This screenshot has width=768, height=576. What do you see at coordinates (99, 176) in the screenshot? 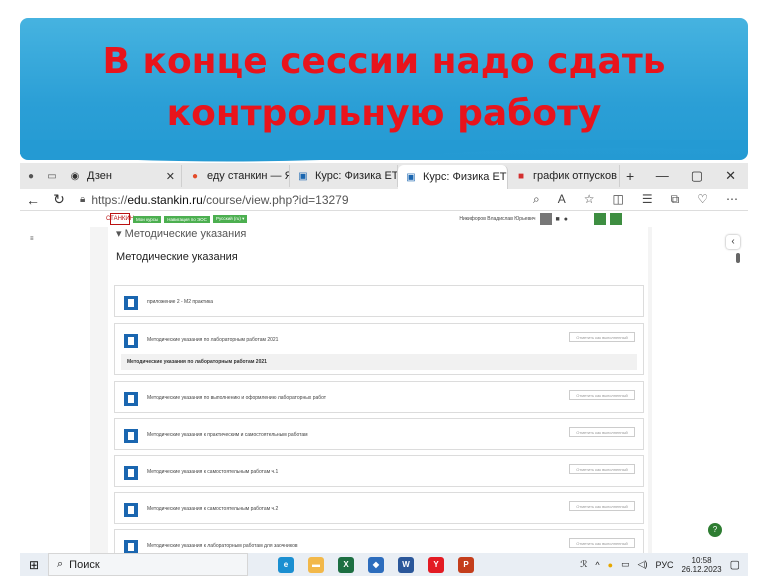
I see `tab-label: Дзен` at bounding box center [99, 176].